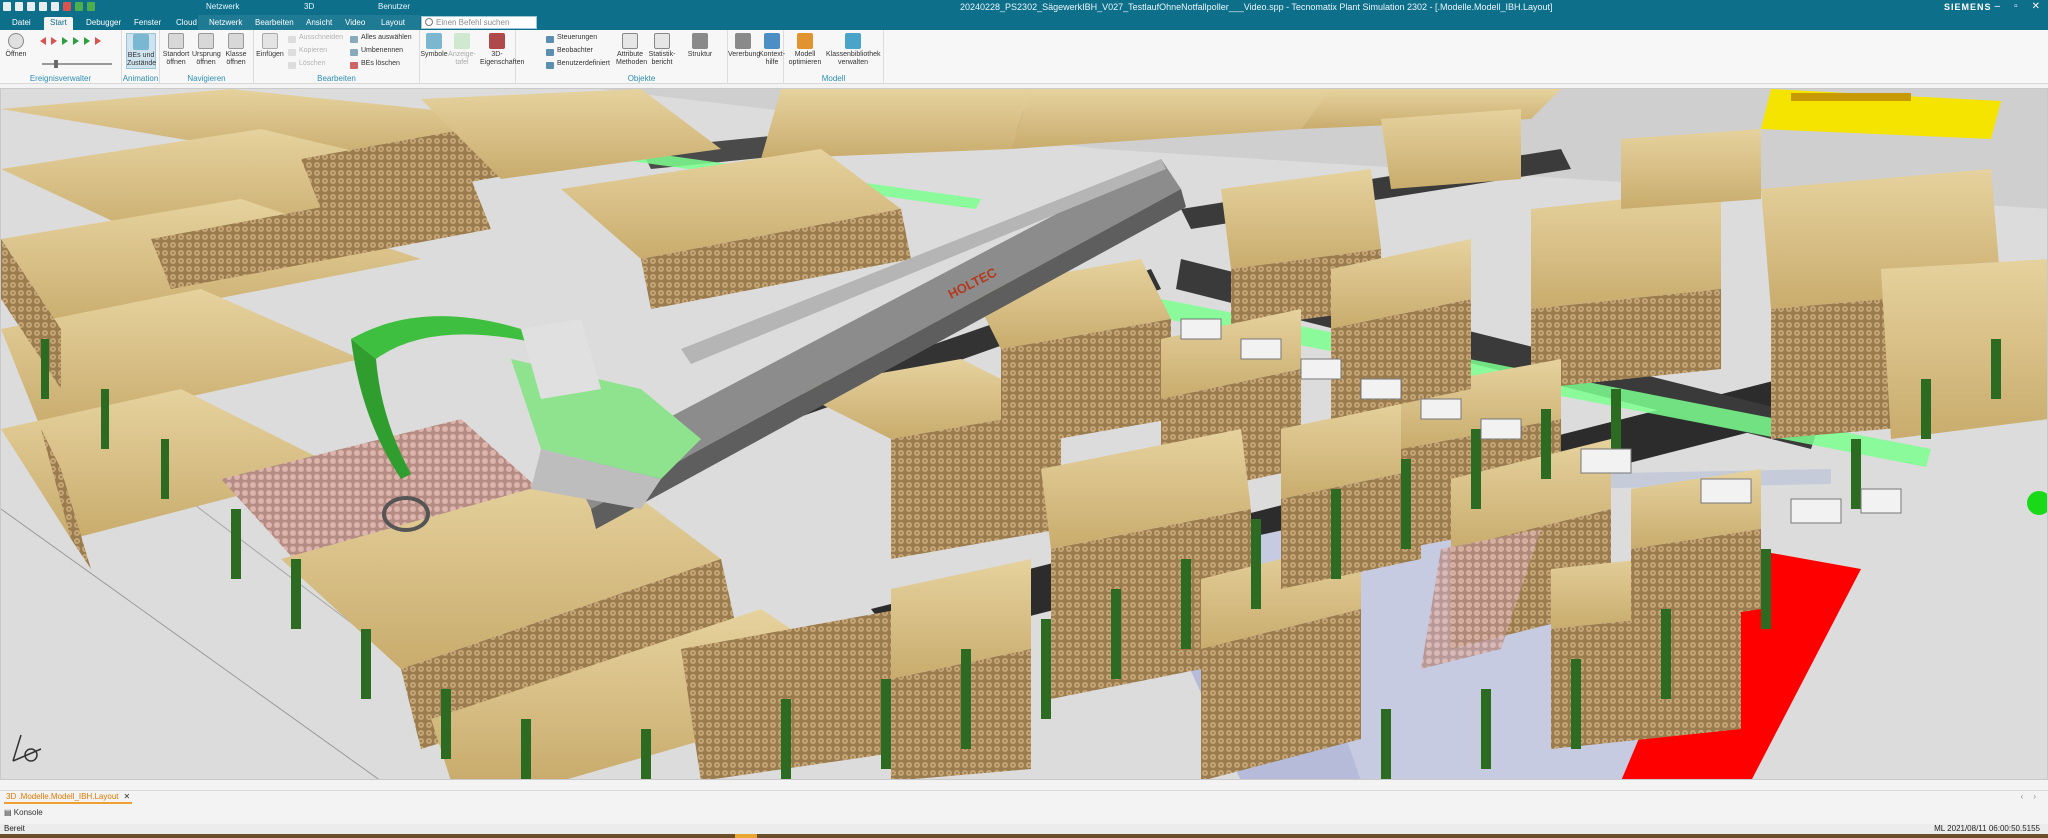 This screenshot has width=2048, height=838. Describe the element at coordinates (28, 812) in the screenshot. I see `console-label: Konsole` at that location.